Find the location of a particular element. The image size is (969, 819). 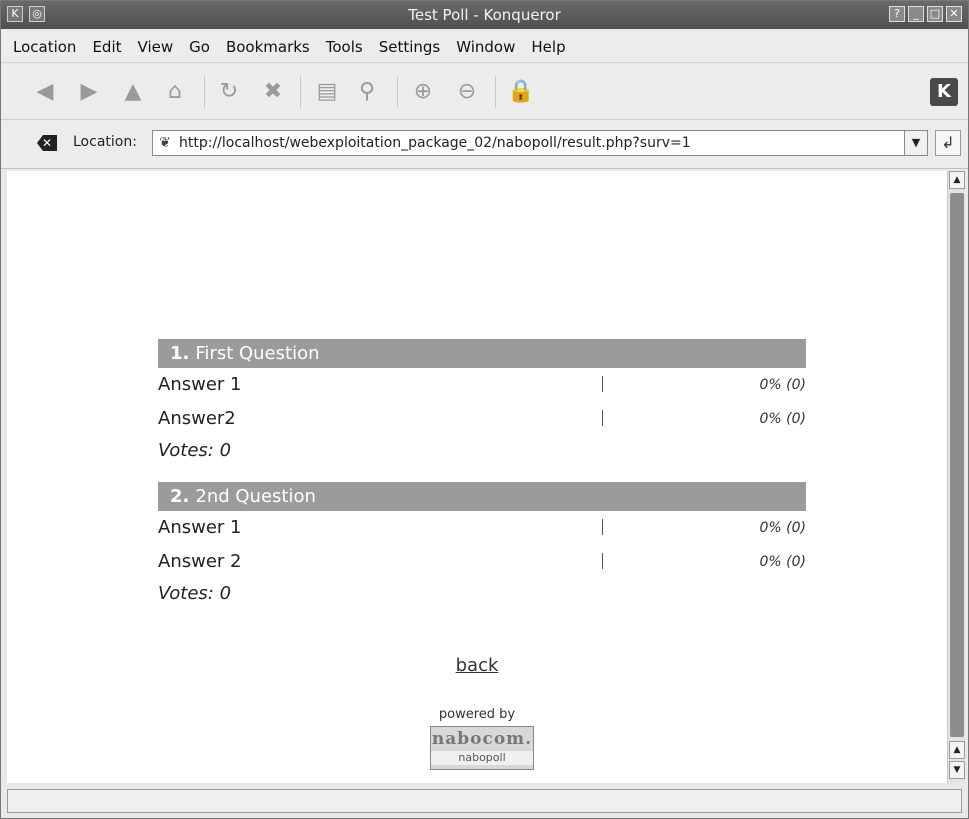

vertical-scrollbar: ▲ ▲ ▼ is located at coordinates (956, 477).